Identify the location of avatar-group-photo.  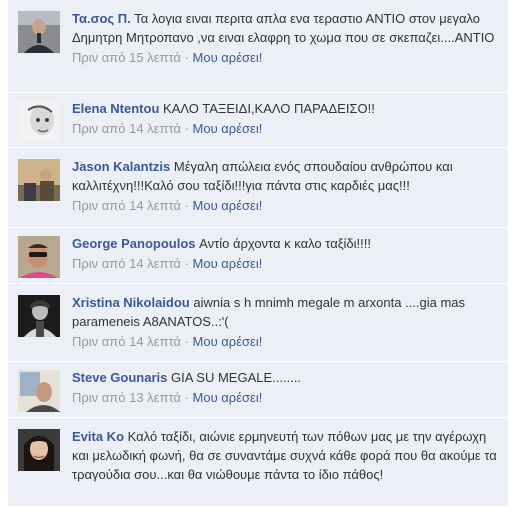
(39, 180).